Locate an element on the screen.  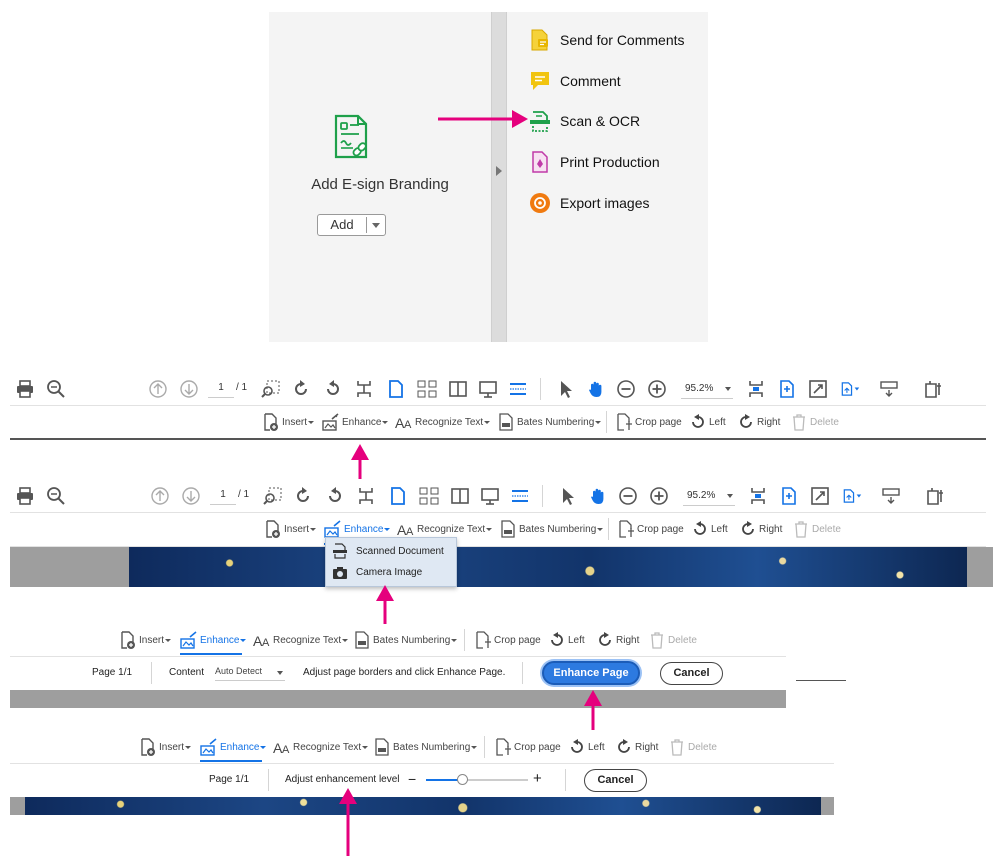
pointer-arrow-icon is located at coordinates (593, 710).